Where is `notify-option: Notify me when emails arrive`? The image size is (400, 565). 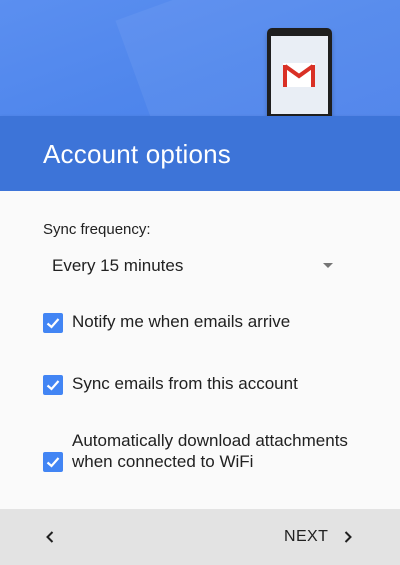 notify-option: Notify me when emails arrive is located at coordinates (203, 323).